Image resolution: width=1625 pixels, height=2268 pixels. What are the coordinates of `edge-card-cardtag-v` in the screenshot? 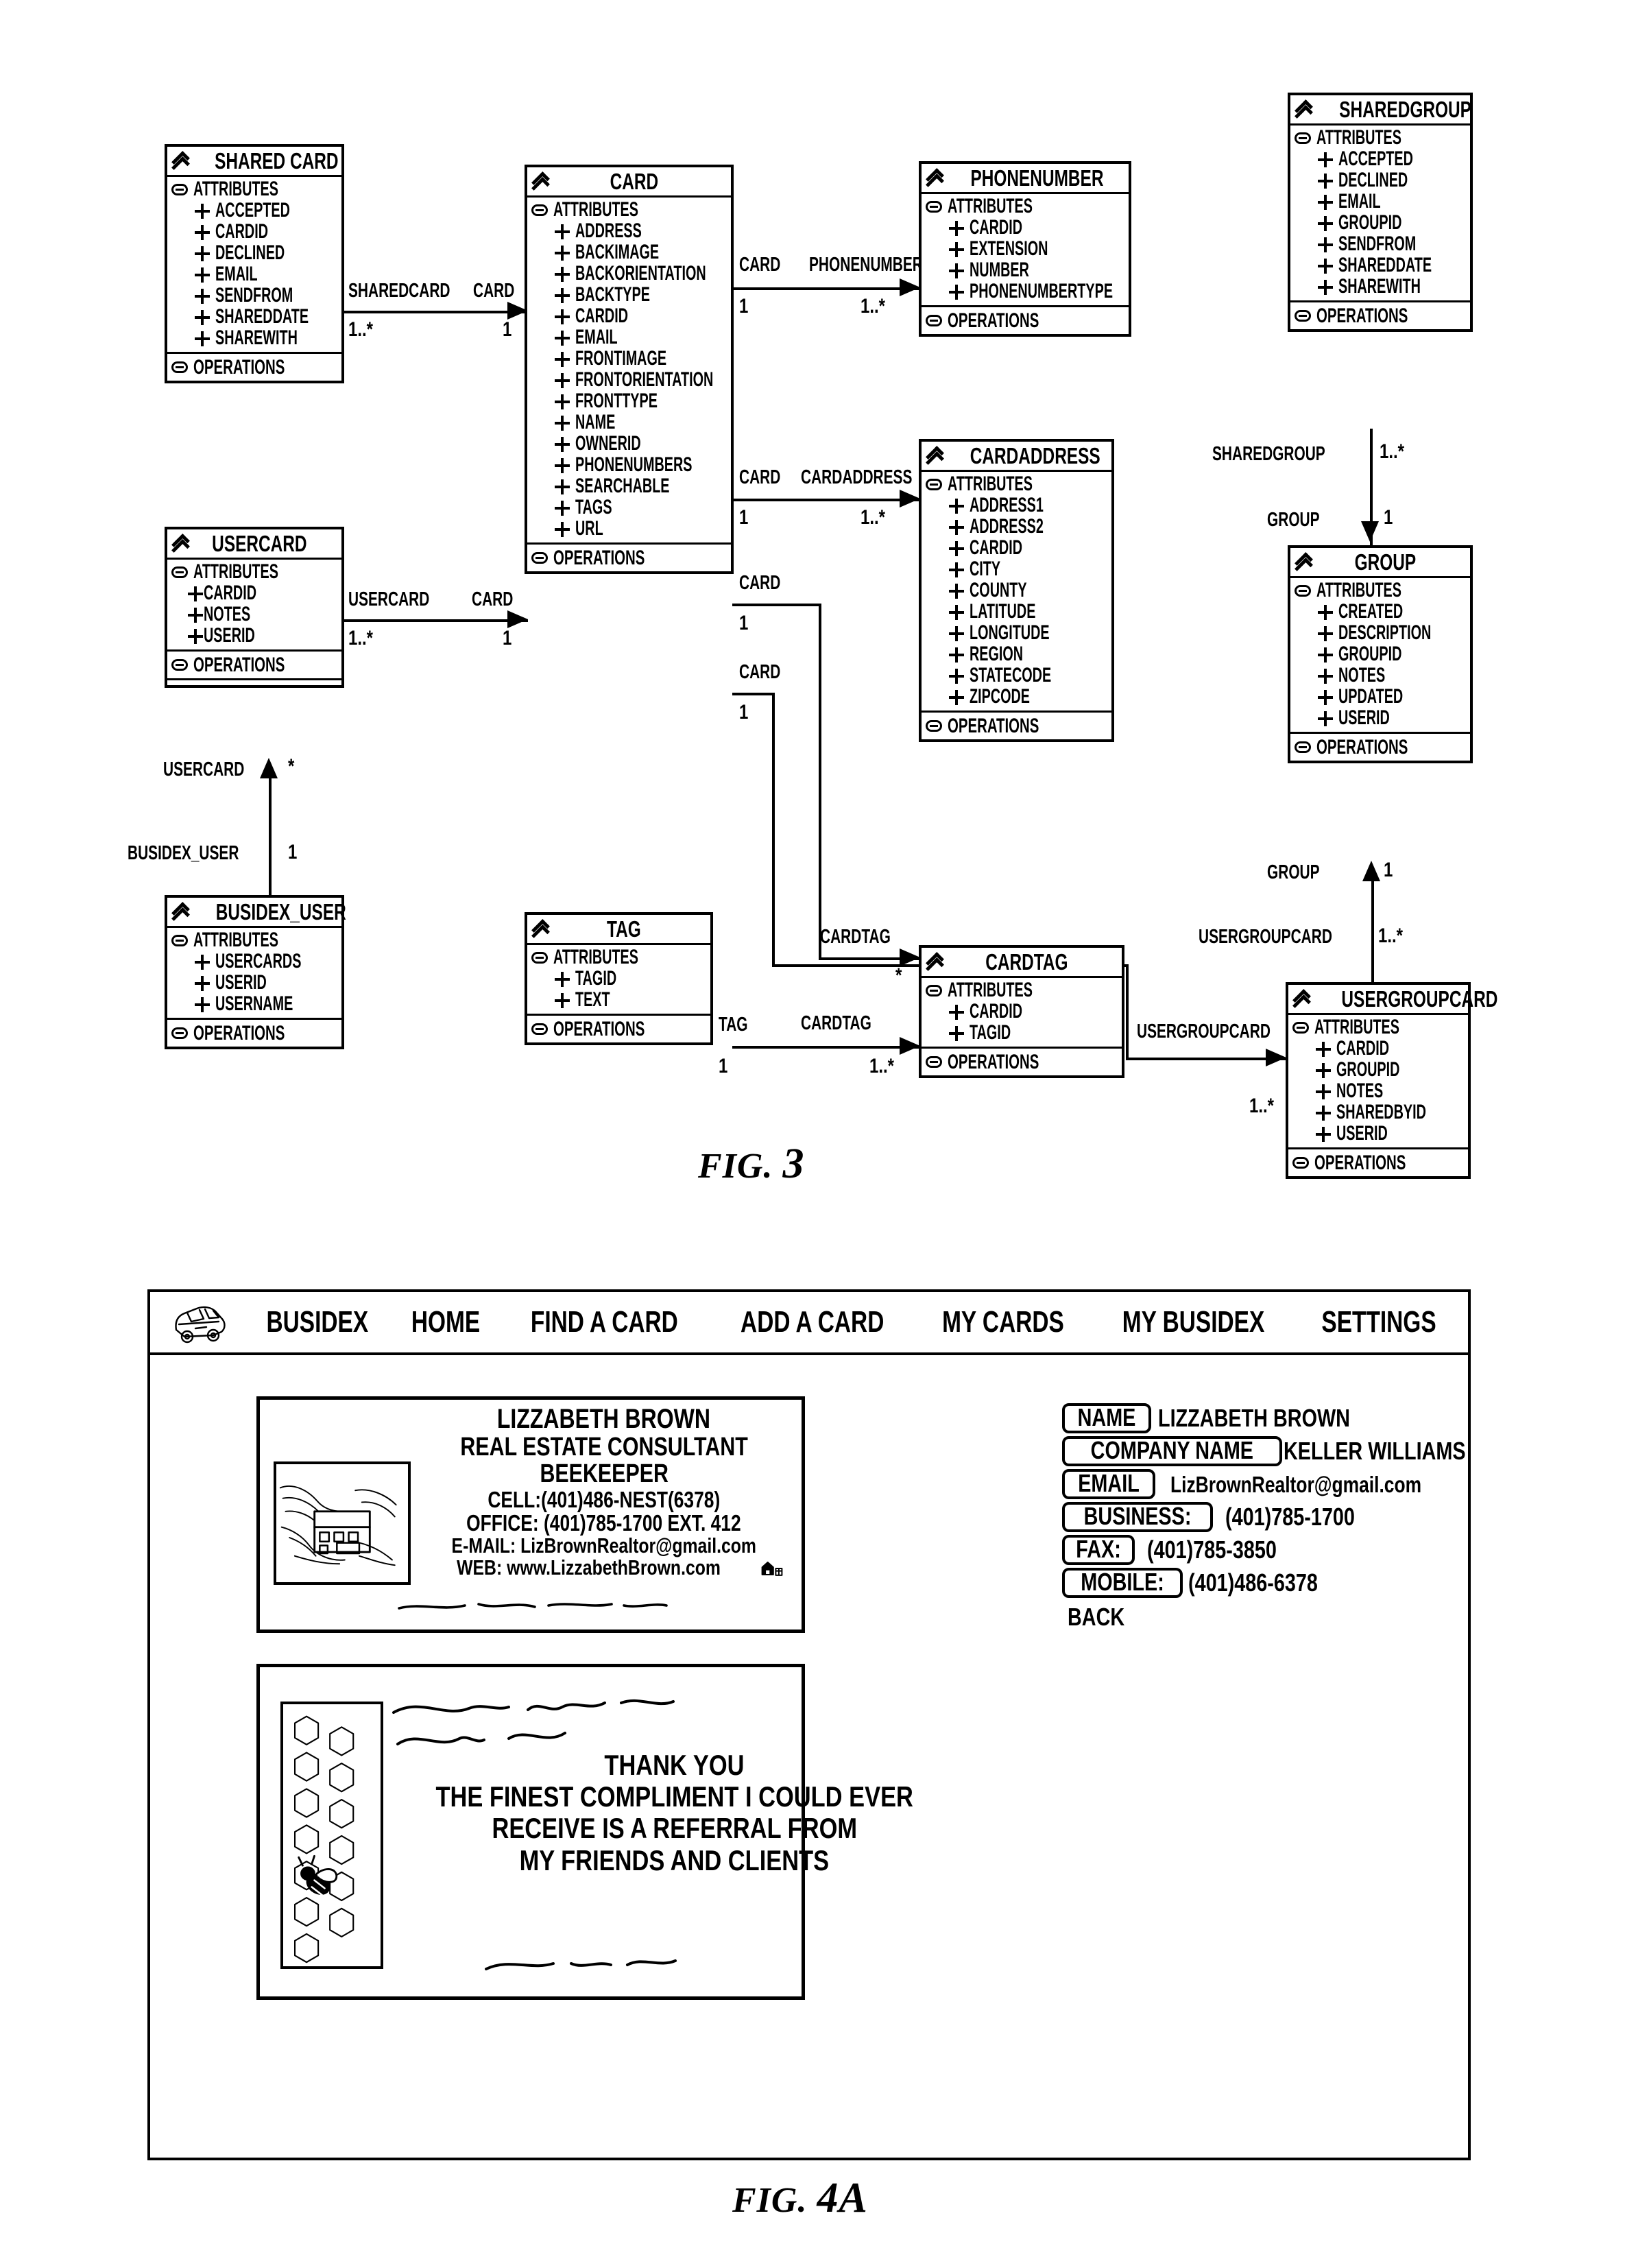 It's located at (820, 782).